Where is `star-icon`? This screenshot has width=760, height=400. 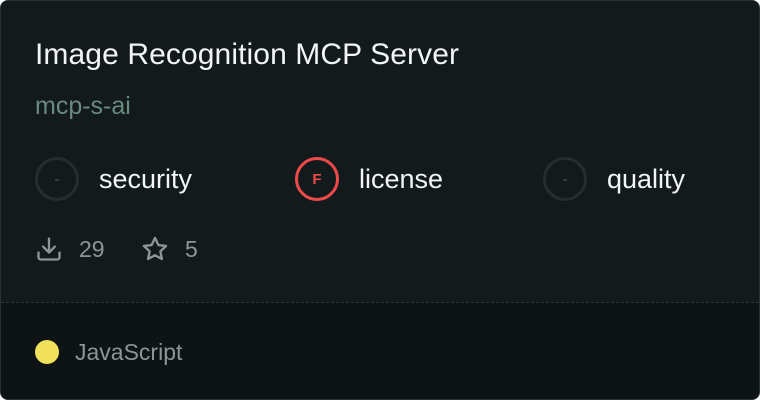 star-icon is located at coordinates (155, 249).